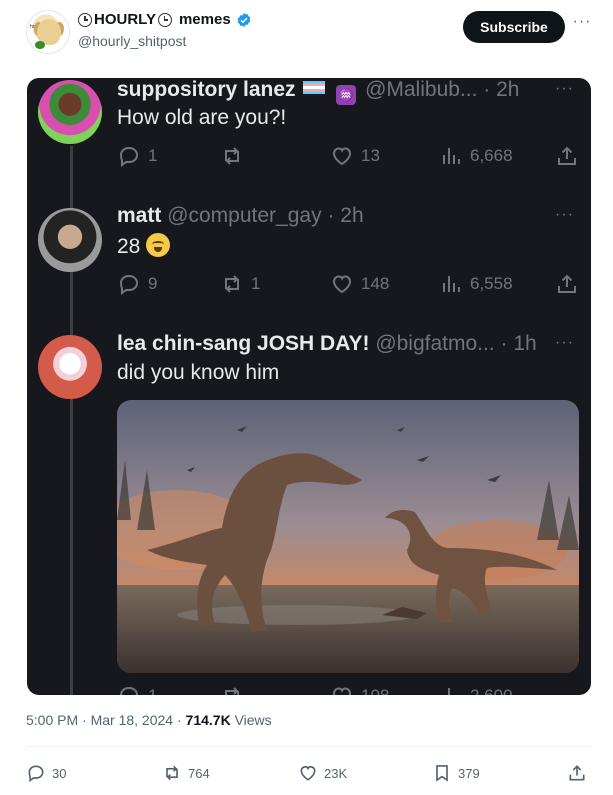 This screenshot has width=613, height=795. Describe the element at coordinates (244, 215) in the screenshot. I see `reply-handle-2: @computer_gay` at that location.